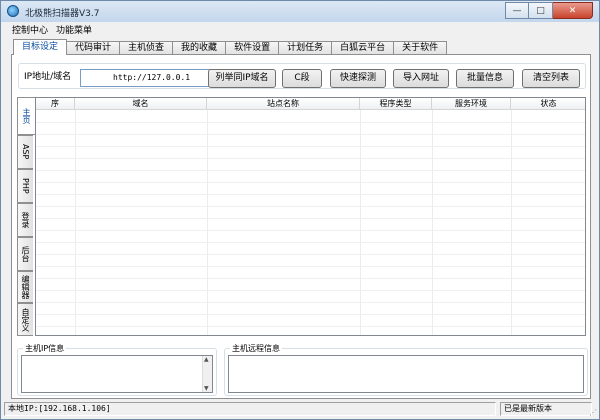  What do you see at coordinates (93, 48) in the screenshot?
I see `tab-code-audit: 代码审计` at bounding box center [93, 48].